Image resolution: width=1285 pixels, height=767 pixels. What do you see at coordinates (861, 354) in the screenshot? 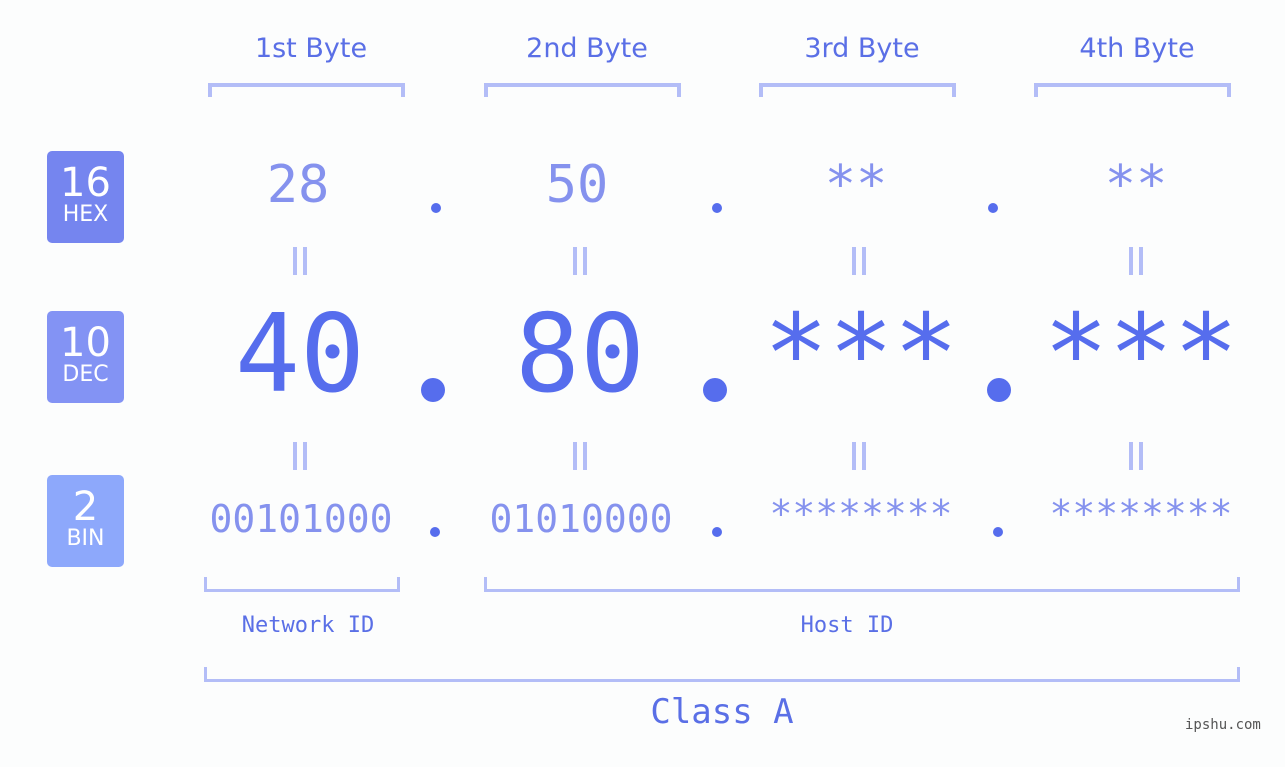
I see `dec-octet-3: ***` at bounding box center [861, 354].